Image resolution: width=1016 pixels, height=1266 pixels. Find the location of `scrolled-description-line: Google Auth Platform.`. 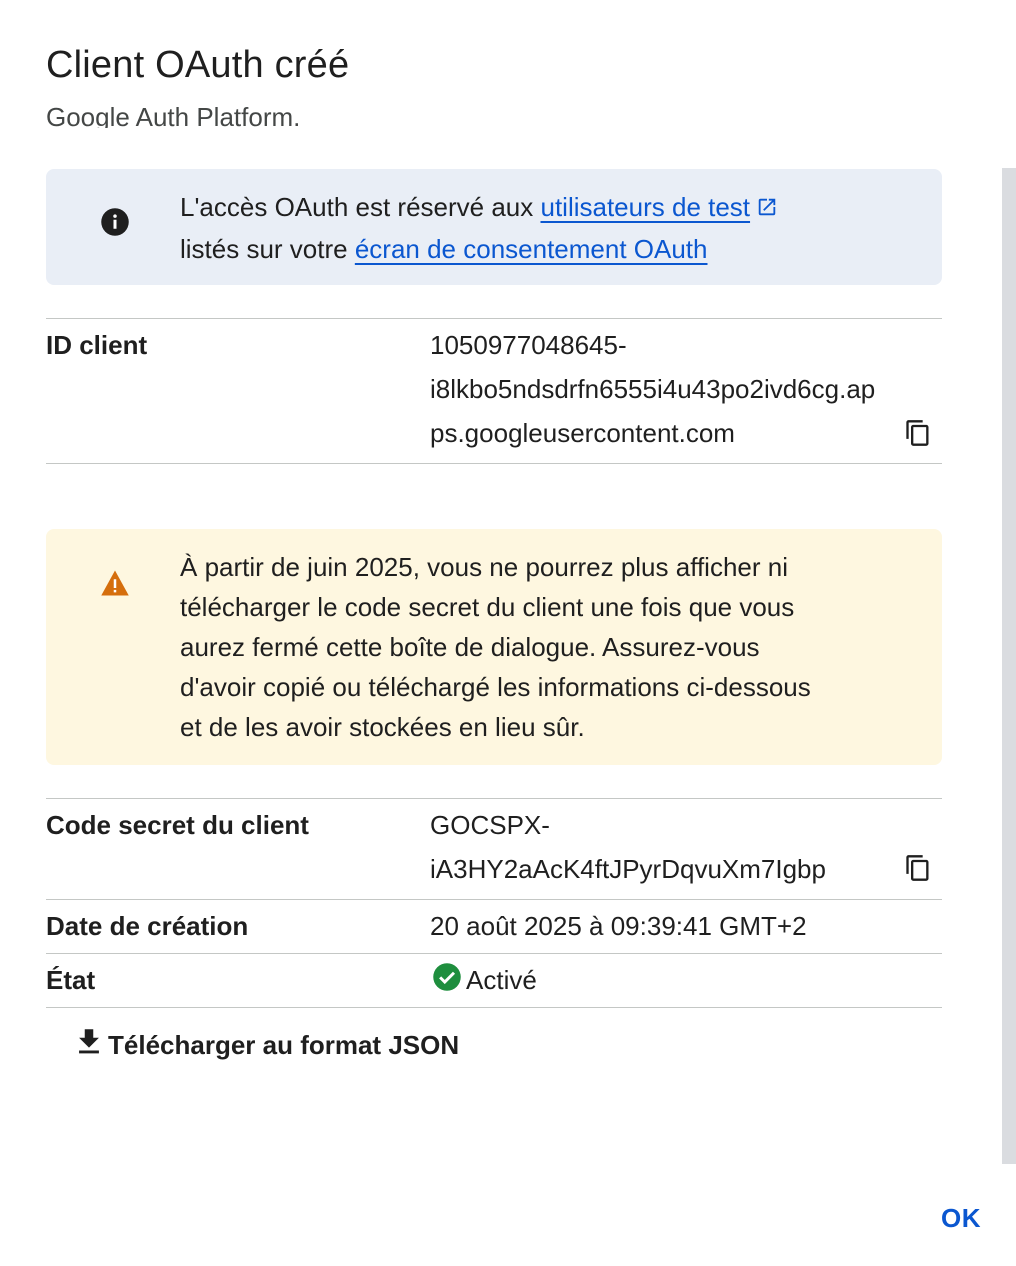

scrolled-description-line: Google Auth Platform. is located at coordinates (173, 115).